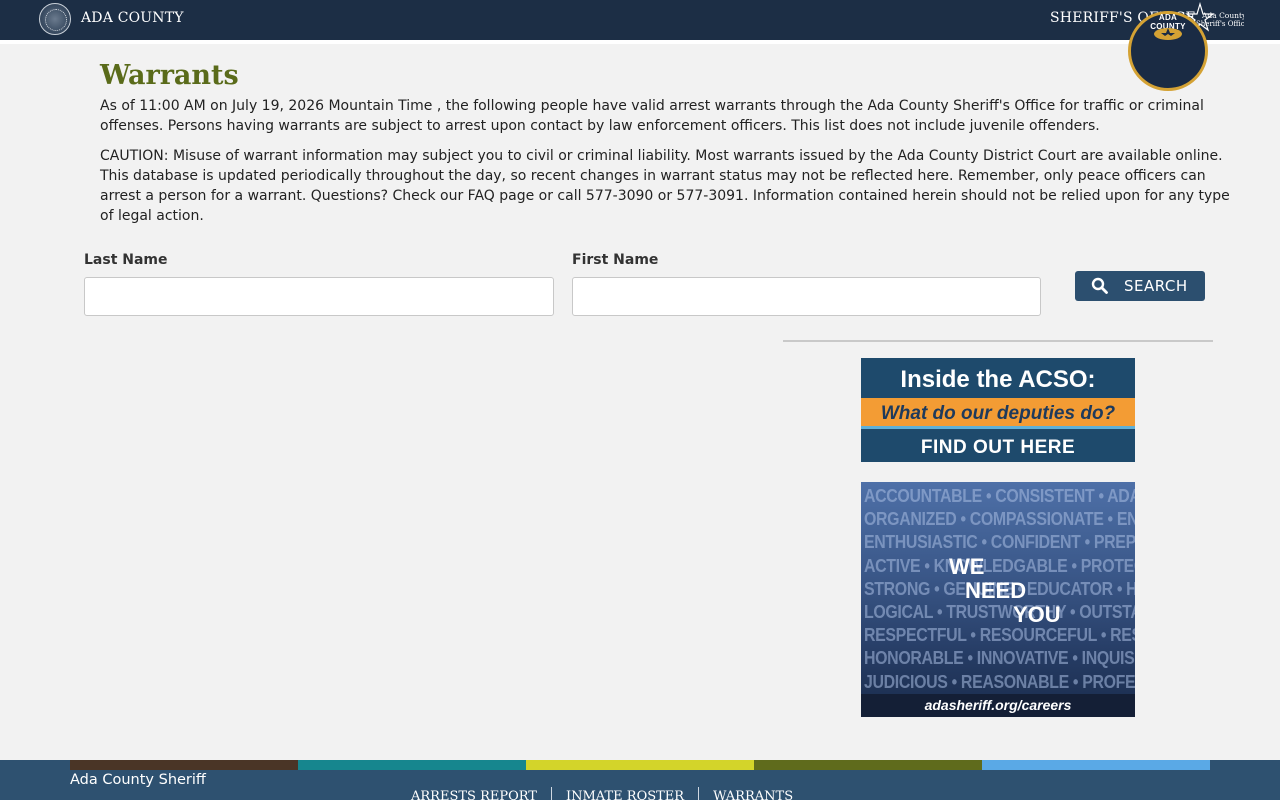  Describe the element at coordinates (132, 18) in the screenshot. I see `county-name-link: ADA COUNTY` at that location.